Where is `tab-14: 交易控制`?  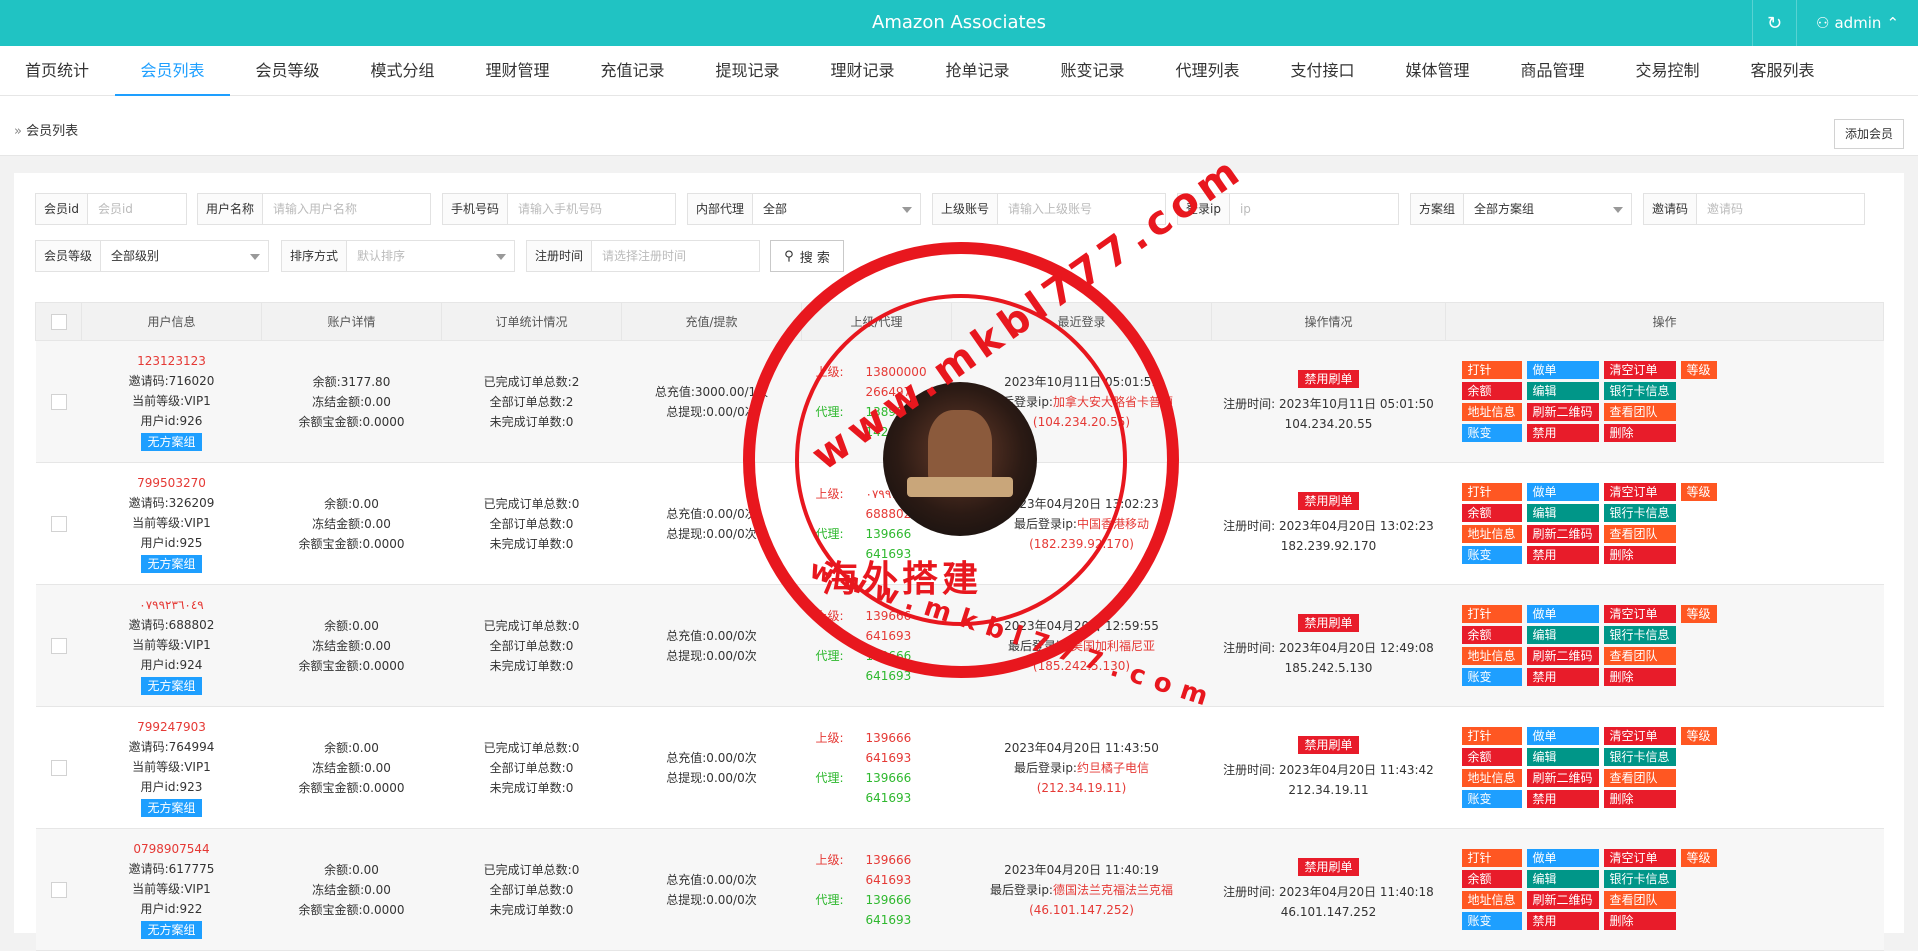
tab-14: 交易控制 is located at coordinates (1667, 71).